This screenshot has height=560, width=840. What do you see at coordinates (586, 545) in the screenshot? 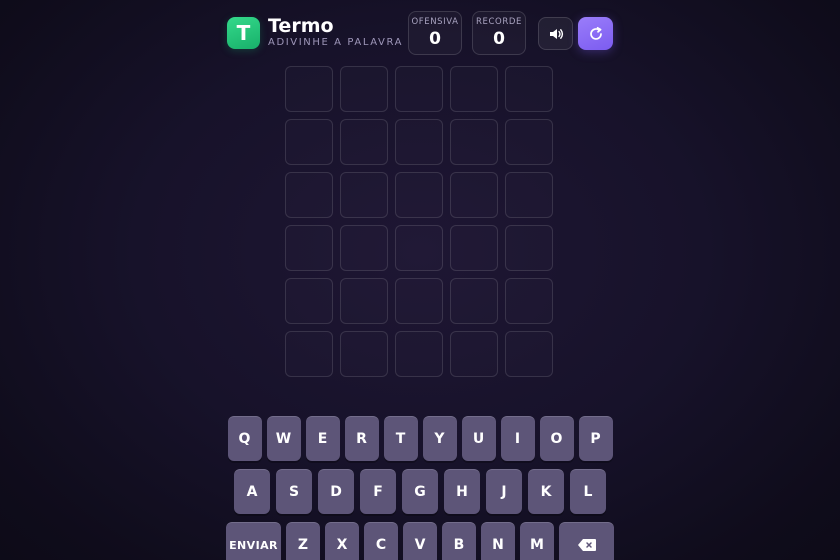
I see `backspace-icon` at bounding box center [586, 545].